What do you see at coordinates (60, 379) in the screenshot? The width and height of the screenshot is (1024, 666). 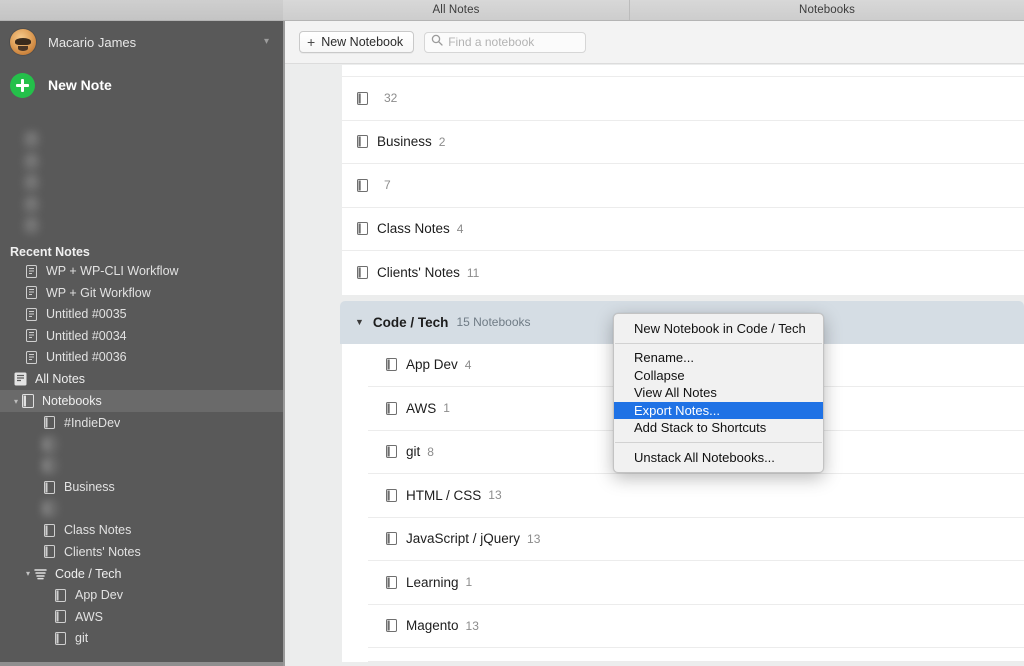 I see `sidebar-all-notes-label: All Notes` at bounding box center [60, 379].